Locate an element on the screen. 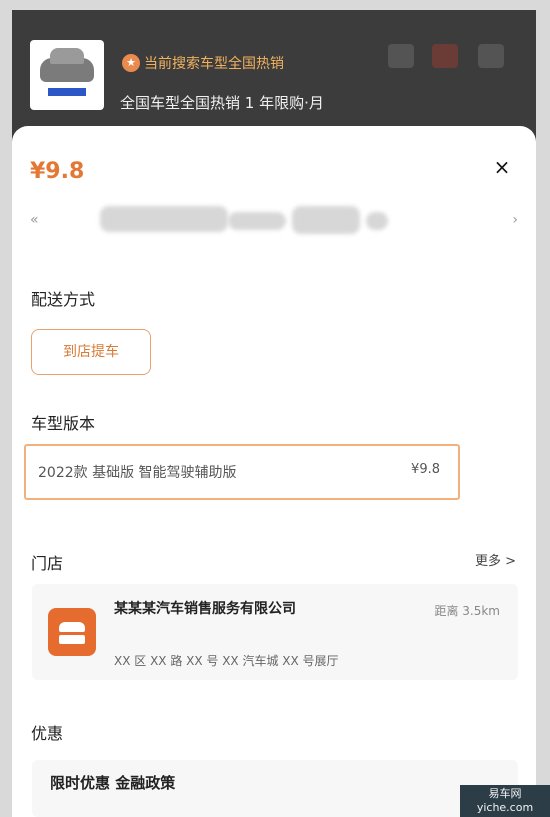 The width and height of the screenshot is (550, 817). close-button: × is located at coordinates (502, 167).